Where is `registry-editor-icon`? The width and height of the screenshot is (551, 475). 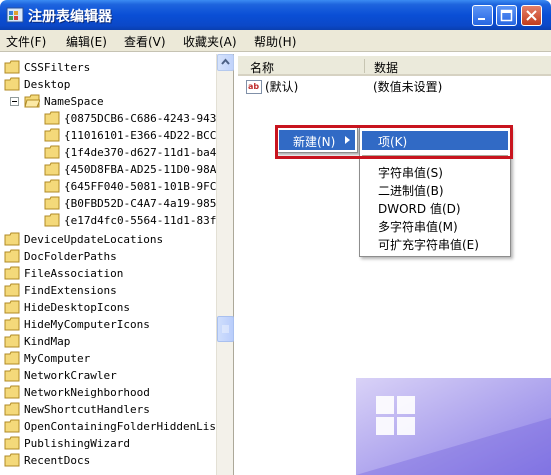
registry-editor-icon is located at coordinates (15, 15).